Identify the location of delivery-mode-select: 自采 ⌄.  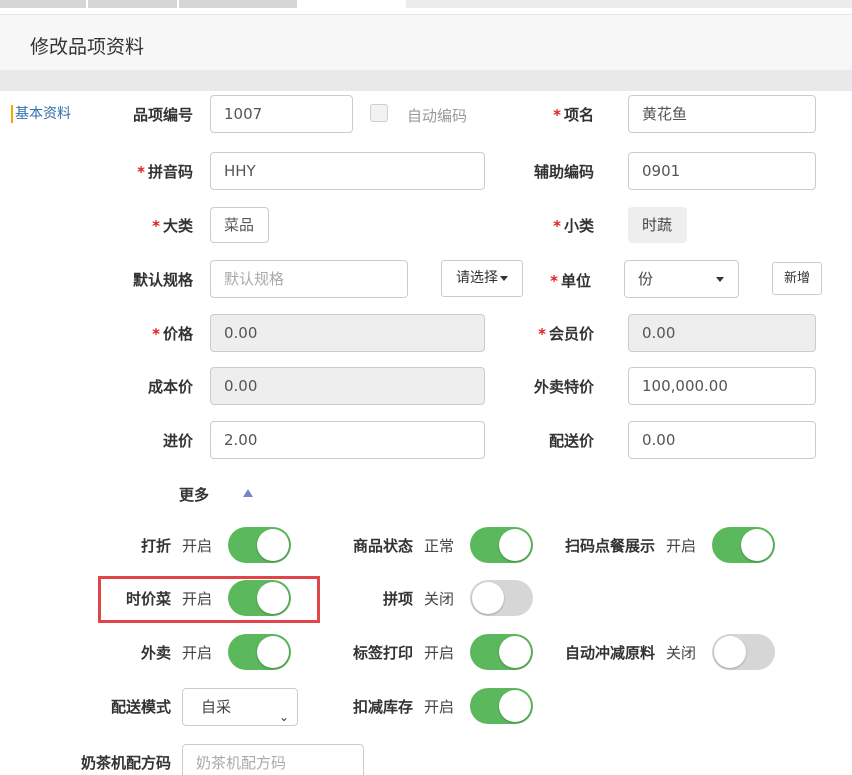
(240, 707).